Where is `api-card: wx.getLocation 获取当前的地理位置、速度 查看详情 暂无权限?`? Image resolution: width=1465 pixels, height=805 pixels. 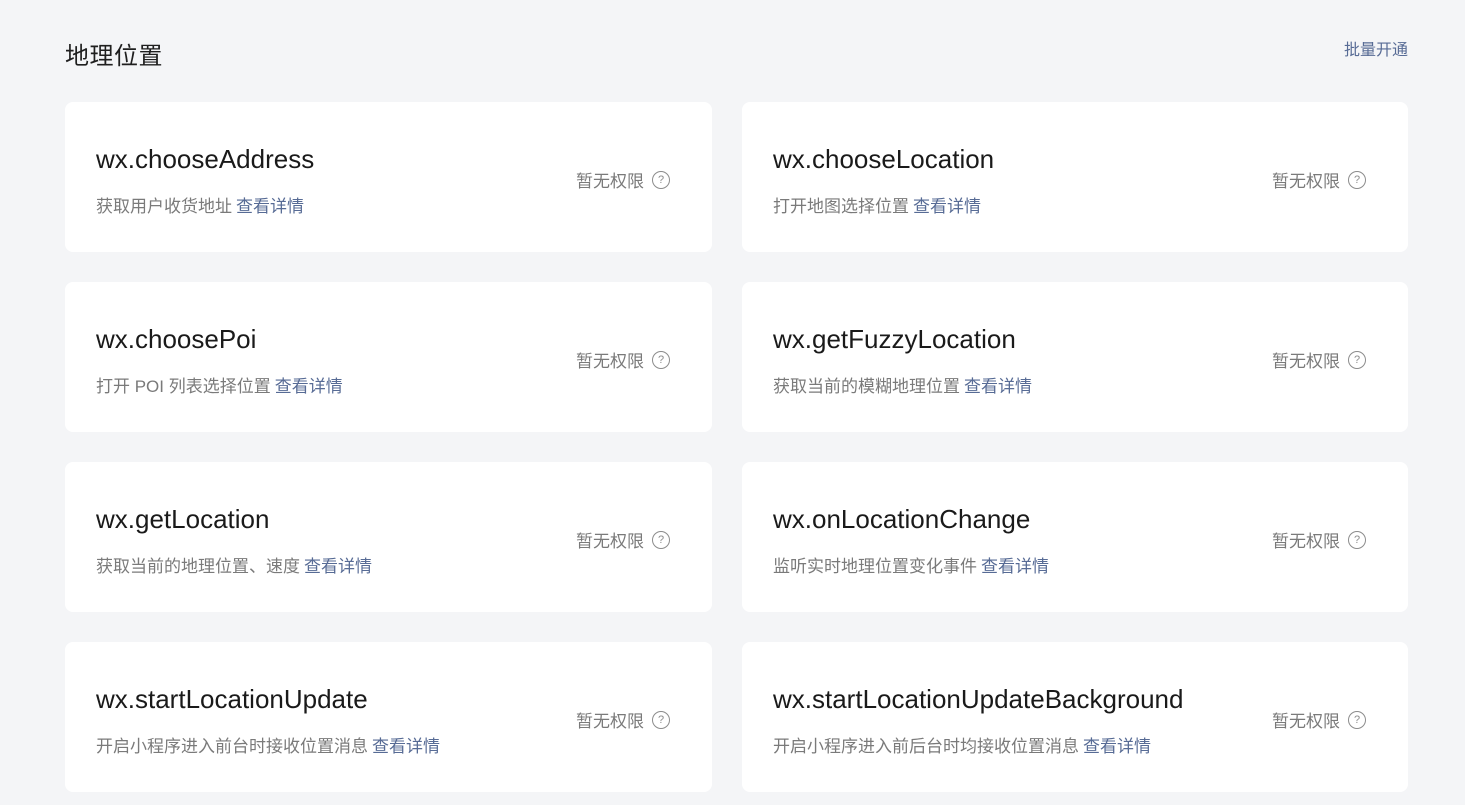
api-card: wx.getLocation 获取当前的地理位置、速度 查看详情 暂无权限? is located at coordinates (388, 537).